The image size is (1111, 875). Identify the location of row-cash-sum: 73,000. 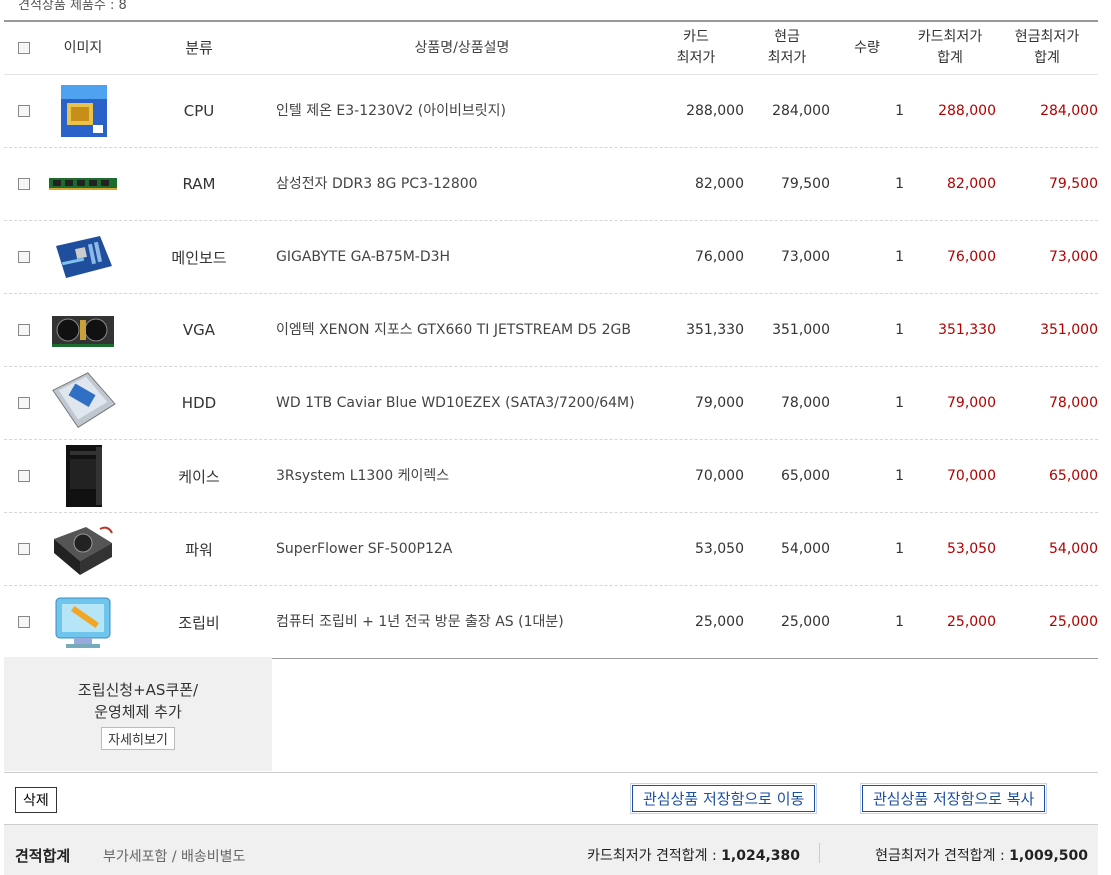
(1073, 257).